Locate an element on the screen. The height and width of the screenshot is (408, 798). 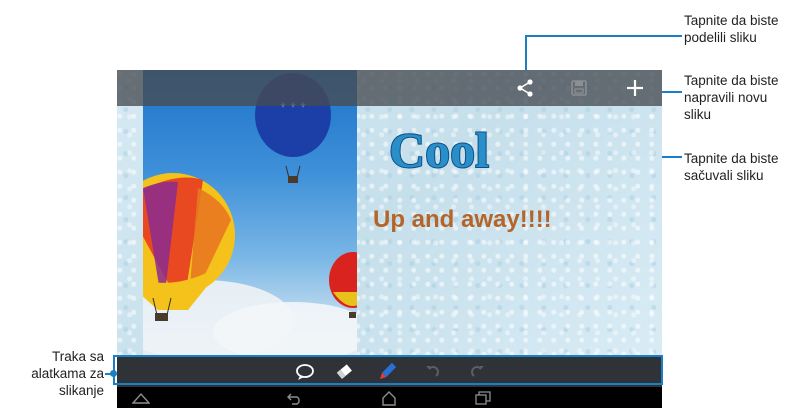
callout-save-line2: sačuvali sliku is located at coordinates (724, 175).